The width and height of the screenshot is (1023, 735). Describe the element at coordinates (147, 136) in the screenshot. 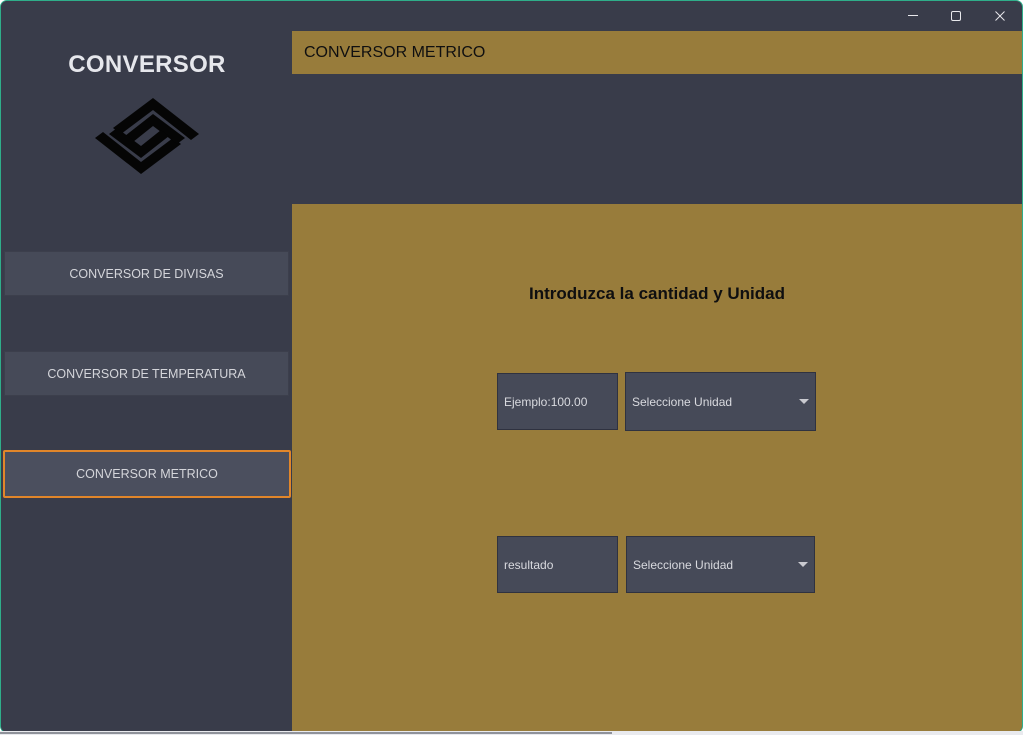

I see `converter-logo-icon` at that location.